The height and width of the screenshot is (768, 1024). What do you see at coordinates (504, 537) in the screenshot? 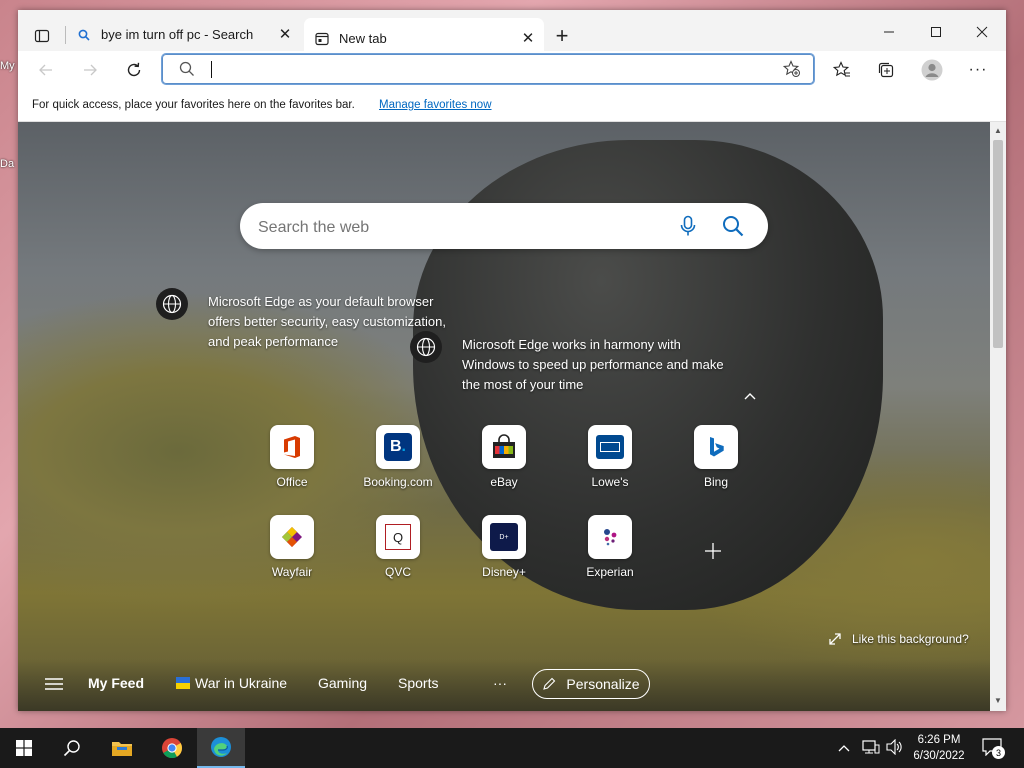
I see `disney-icon: D+` at bounding box center [504, 537].